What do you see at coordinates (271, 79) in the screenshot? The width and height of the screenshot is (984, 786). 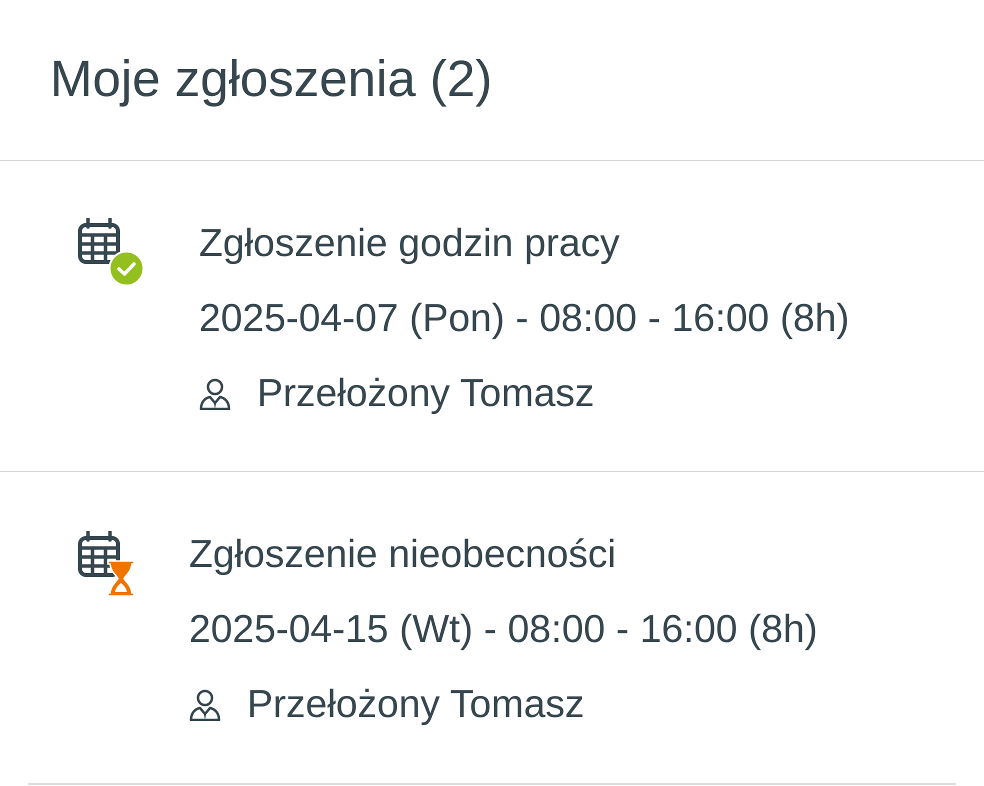 I see `page-title: Moje zgłoszenia (2)` at bounding box center [271, 79].